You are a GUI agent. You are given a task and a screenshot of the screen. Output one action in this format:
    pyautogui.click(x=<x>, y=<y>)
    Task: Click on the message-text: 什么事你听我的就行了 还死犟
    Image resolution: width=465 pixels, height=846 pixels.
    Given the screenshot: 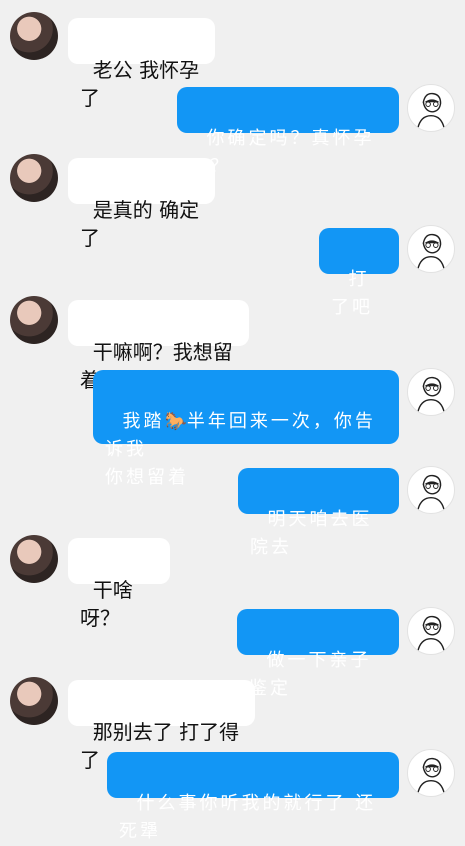 What is the action you would take?
    pyautogui.click(x=248, y=817)
    